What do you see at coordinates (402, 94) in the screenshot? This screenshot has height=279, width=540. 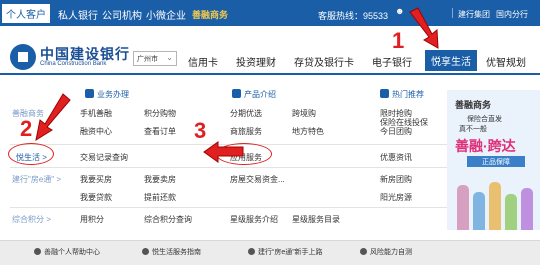 I see `section-hot: 热门推荐` at bounding box center [402, 94].